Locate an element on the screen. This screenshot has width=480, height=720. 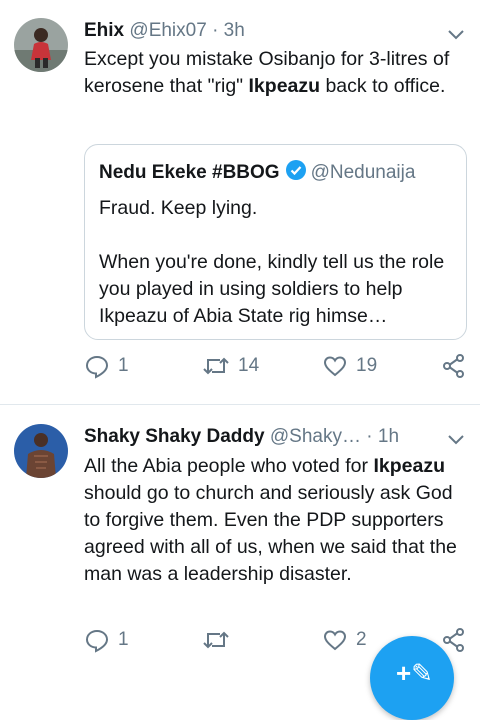
retweet-button is located at coordinates (220, 640).